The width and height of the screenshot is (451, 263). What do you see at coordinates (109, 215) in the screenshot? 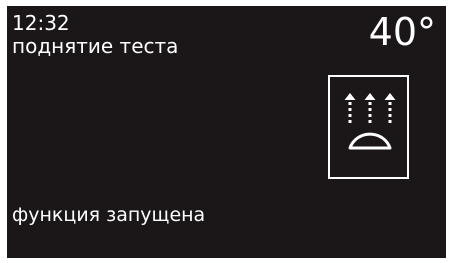
I see `status-message: функция запущена` at bounding box center [109, 215].